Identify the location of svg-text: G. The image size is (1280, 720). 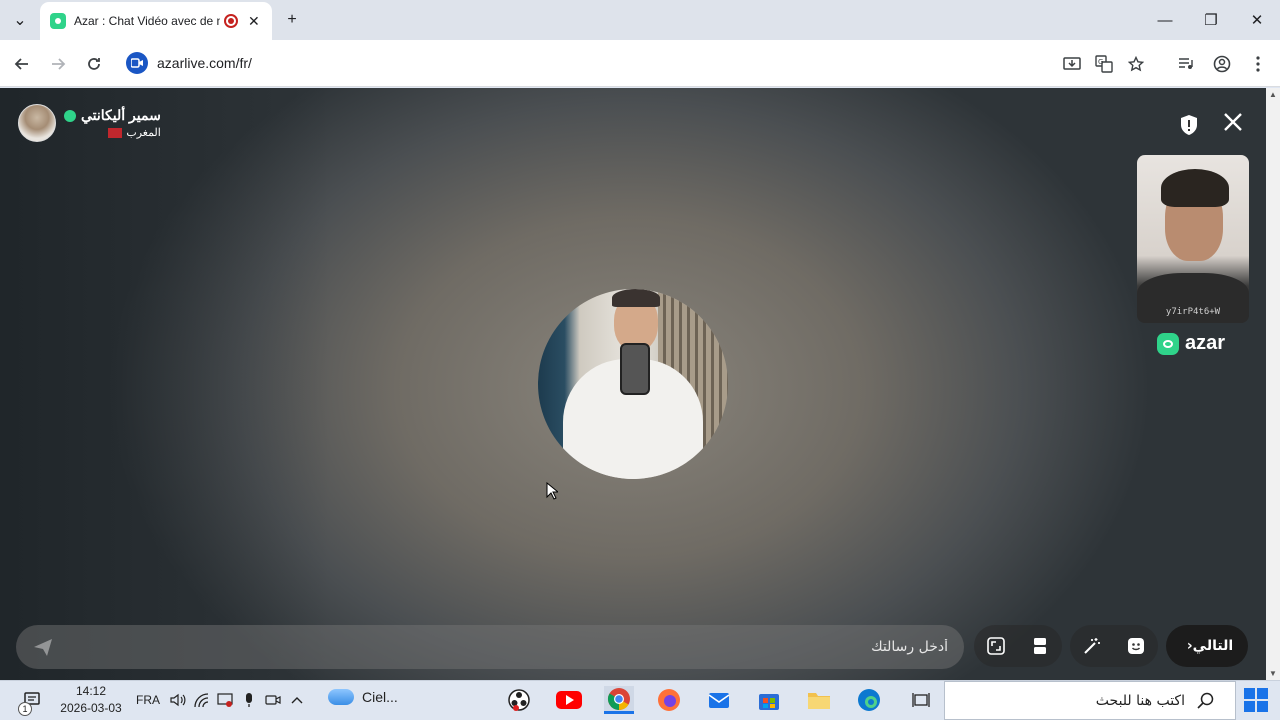
(1100, 62).